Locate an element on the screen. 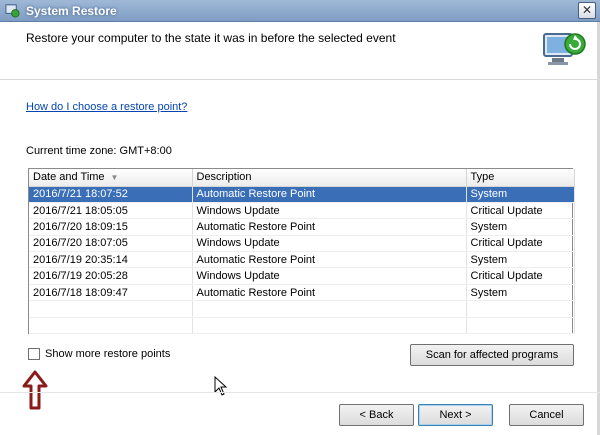  column-header-type-label: Type is located at coordinates (482, 177).